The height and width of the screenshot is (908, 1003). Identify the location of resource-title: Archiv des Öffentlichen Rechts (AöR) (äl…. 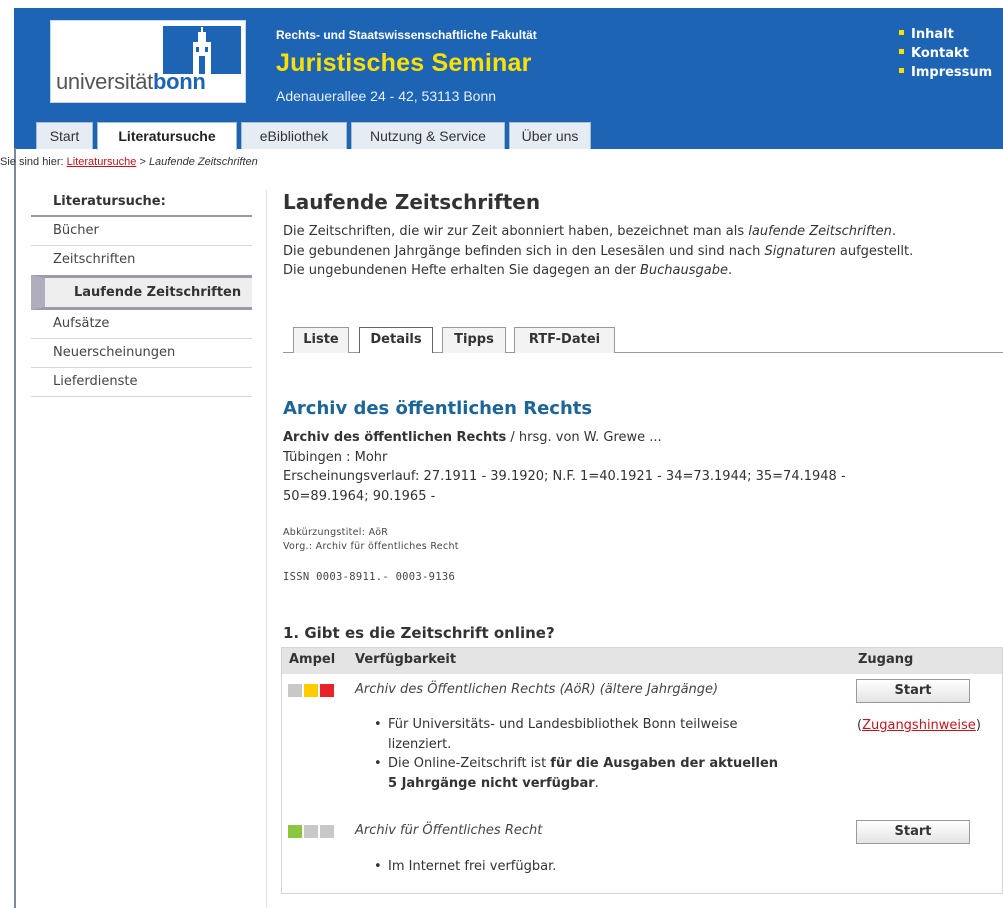
(537, 689).